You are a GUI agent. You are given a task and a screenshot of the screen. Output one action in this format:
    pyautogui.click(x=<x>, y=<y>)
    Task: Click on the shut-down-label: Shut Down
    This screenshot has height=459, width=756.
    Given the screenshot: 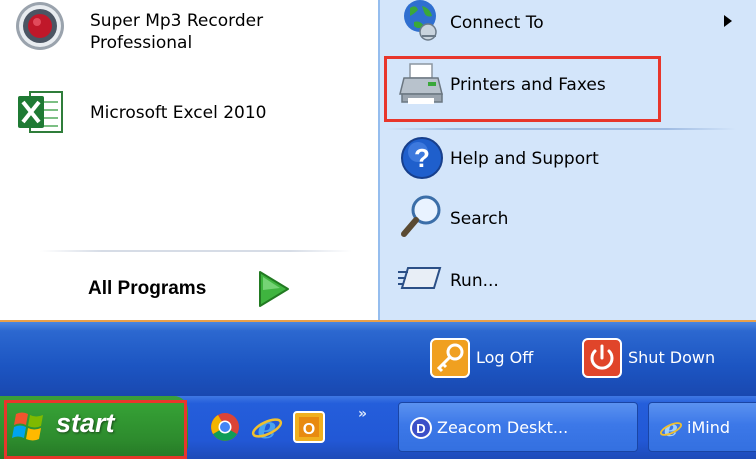 What is the action you would take?
    pyautogui.click(x=672, y=357)
    